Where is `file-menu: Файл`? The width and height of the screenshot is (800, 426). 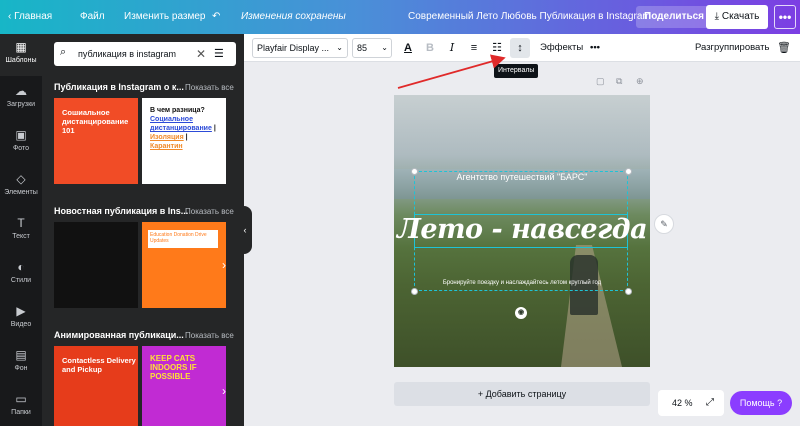
file-menu: Файл is located at coordinates (92, 17).